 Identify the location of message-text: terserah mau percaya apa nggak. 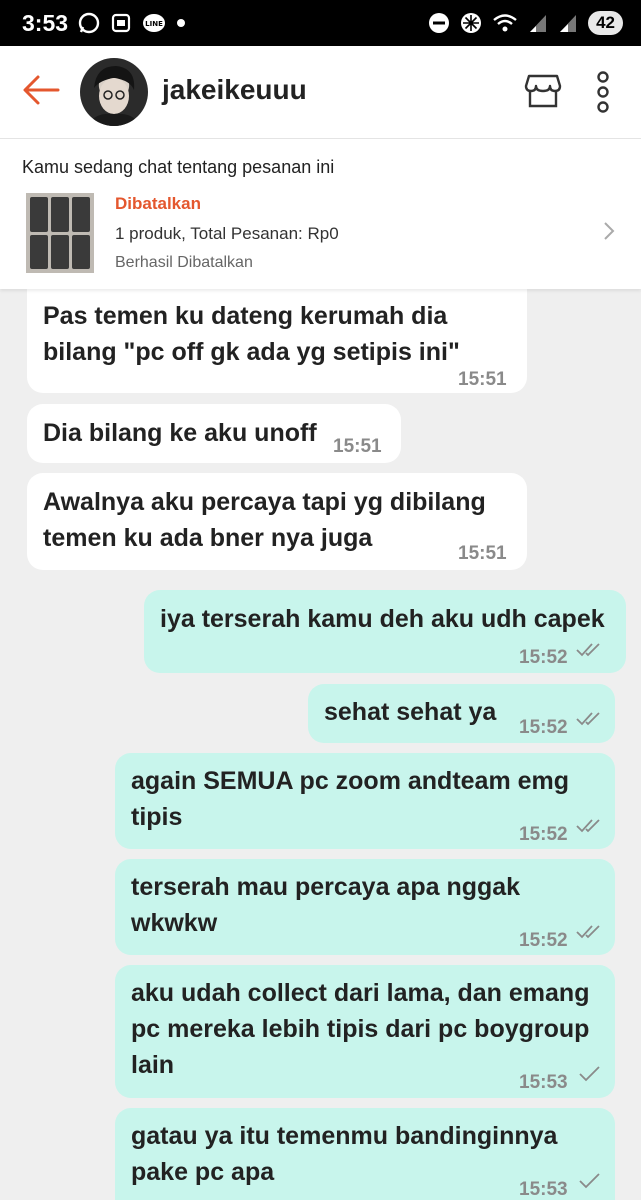
(326, 887).